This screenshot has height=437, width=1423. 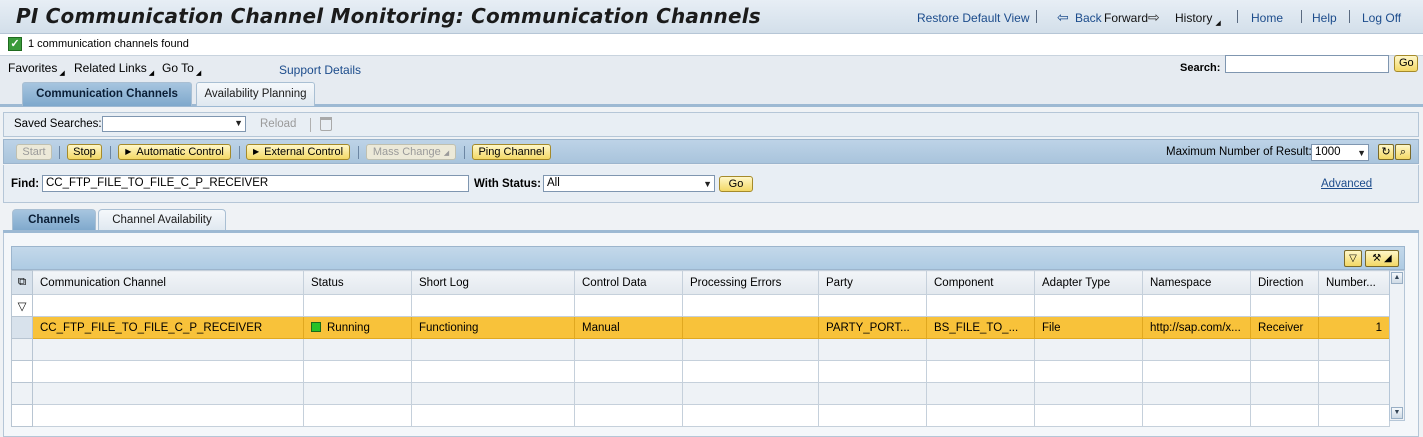 What do you see at coordinates (1088, 282) in the screenshot?
I see `column-header: Adapter Type` at bounding box center [1088, 282].